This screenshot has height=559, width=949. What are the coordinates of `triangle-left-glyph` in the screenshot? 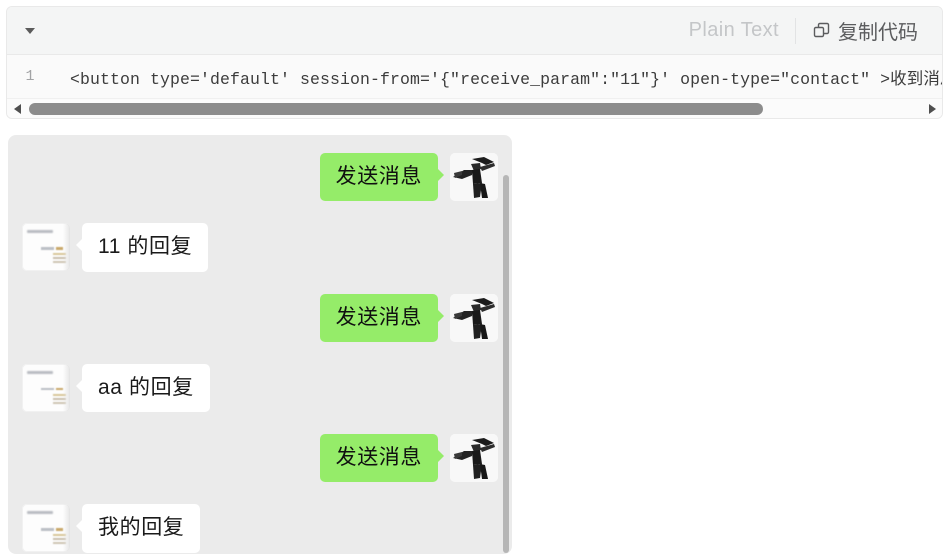 It's located at (17, 108).